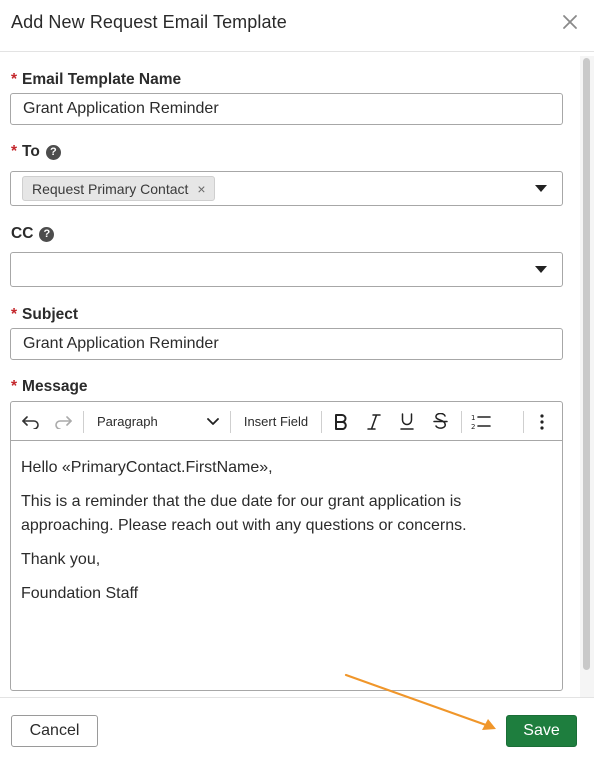 This screenshot has height=757, width=594. I want to click on svg-text: 1, so click(473, 418).